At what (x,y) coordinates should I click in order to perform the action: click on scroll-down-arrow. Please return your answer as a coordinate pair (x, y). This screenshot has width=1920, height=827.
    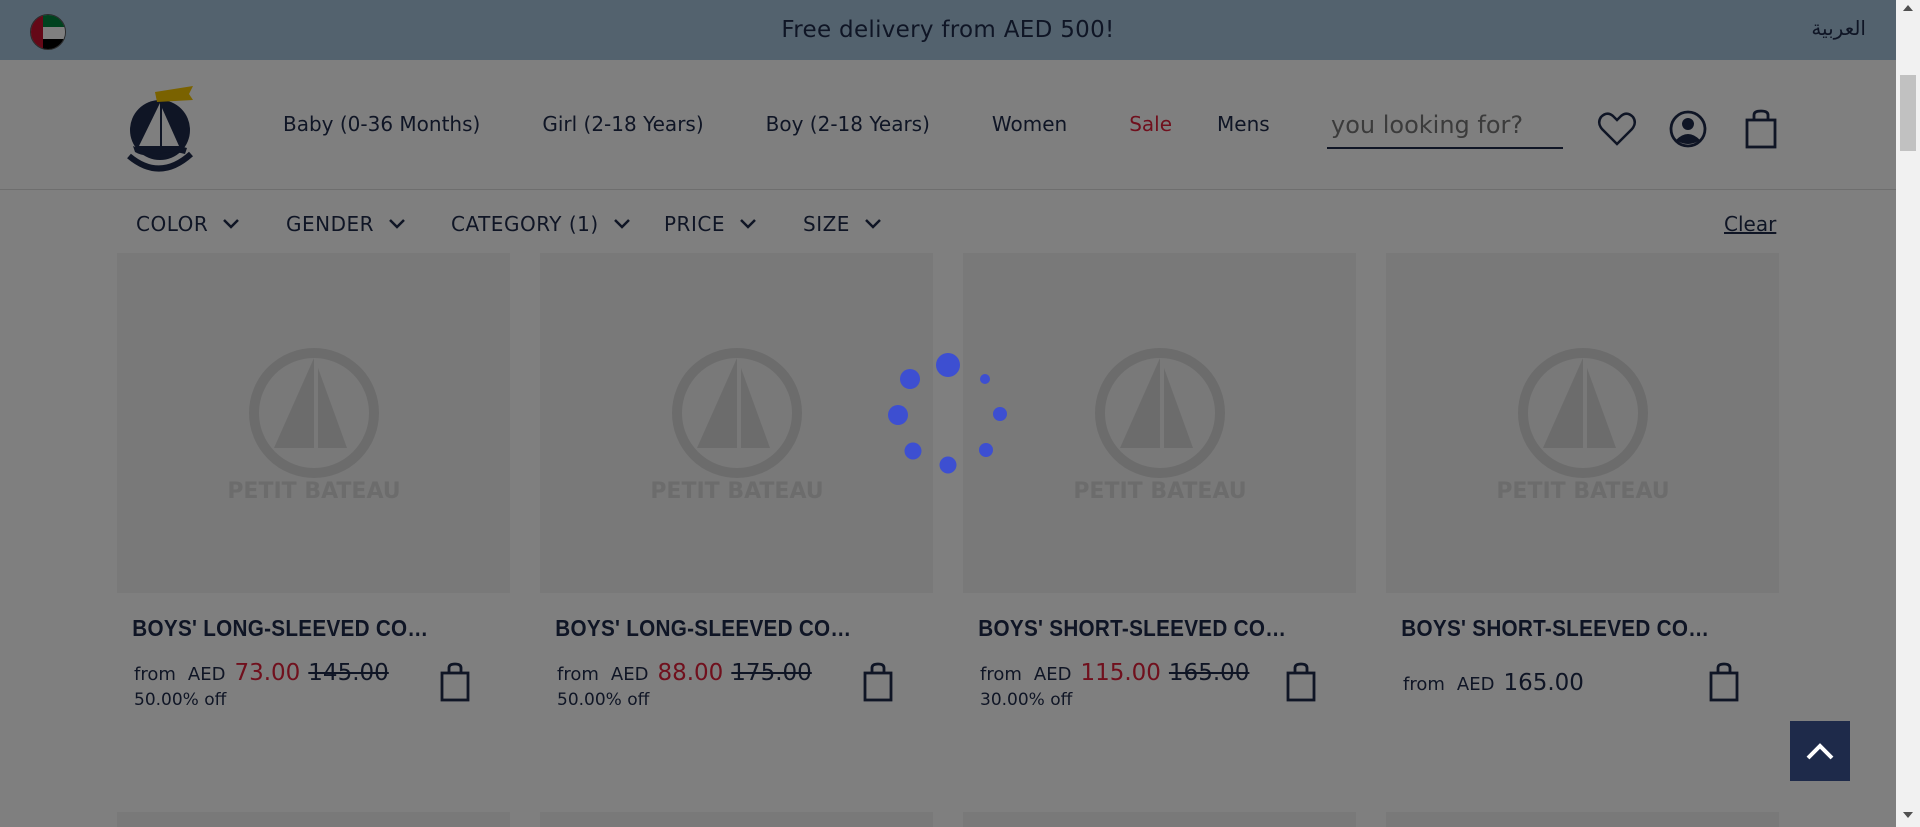
    Looking at the image, I should click on (1908, 815).